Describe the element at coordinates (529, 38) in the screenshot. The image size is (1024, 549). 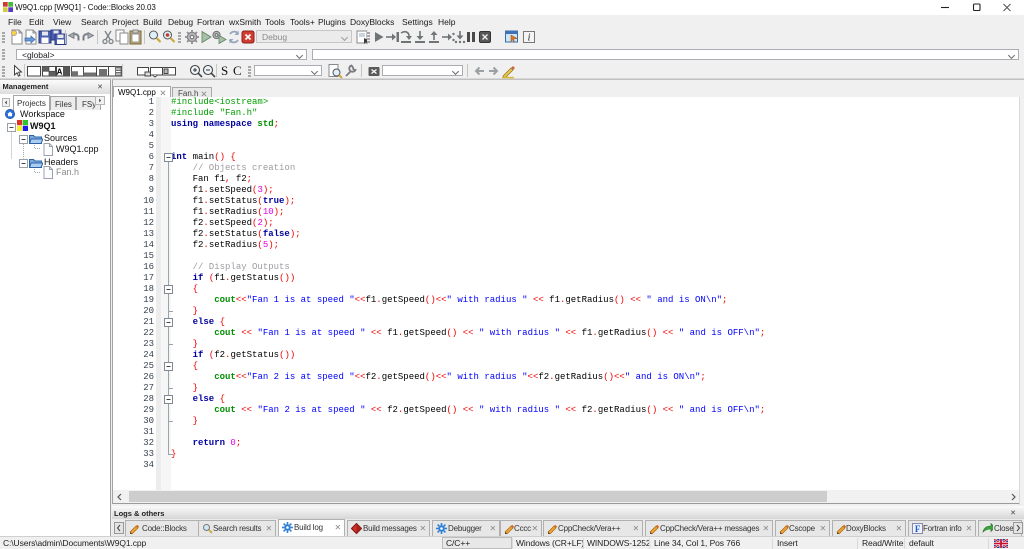
I see `svg-text: i` at that location.